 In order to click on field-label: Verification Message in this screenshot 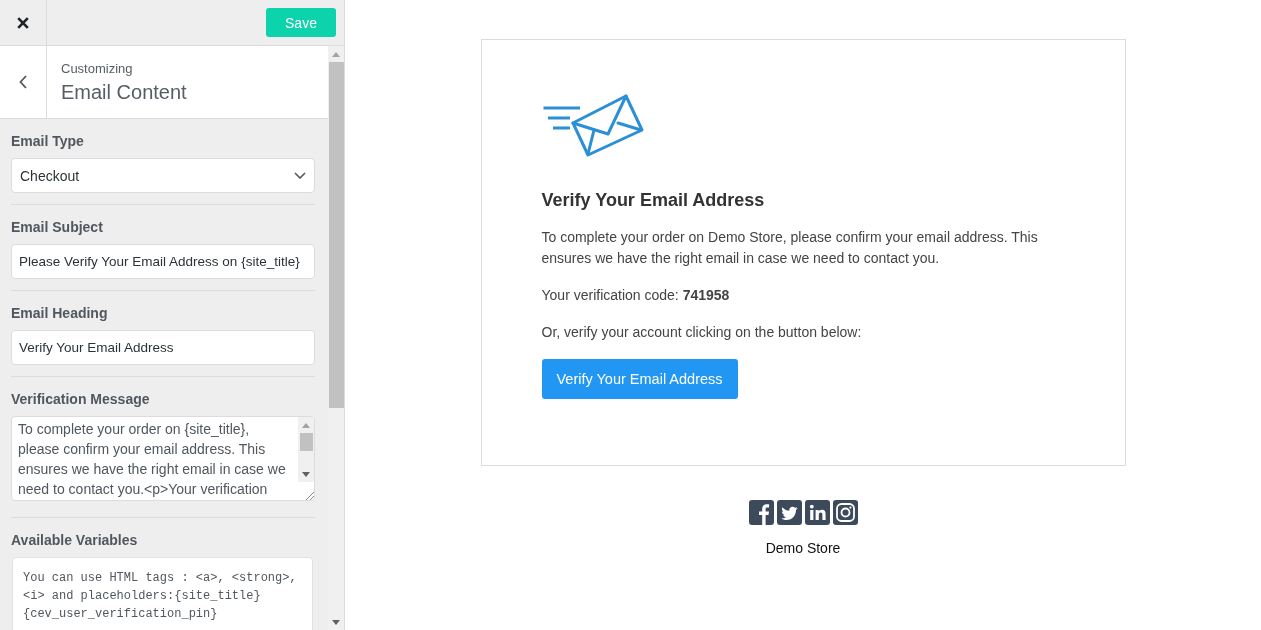, I will do `click(81, 399)`.